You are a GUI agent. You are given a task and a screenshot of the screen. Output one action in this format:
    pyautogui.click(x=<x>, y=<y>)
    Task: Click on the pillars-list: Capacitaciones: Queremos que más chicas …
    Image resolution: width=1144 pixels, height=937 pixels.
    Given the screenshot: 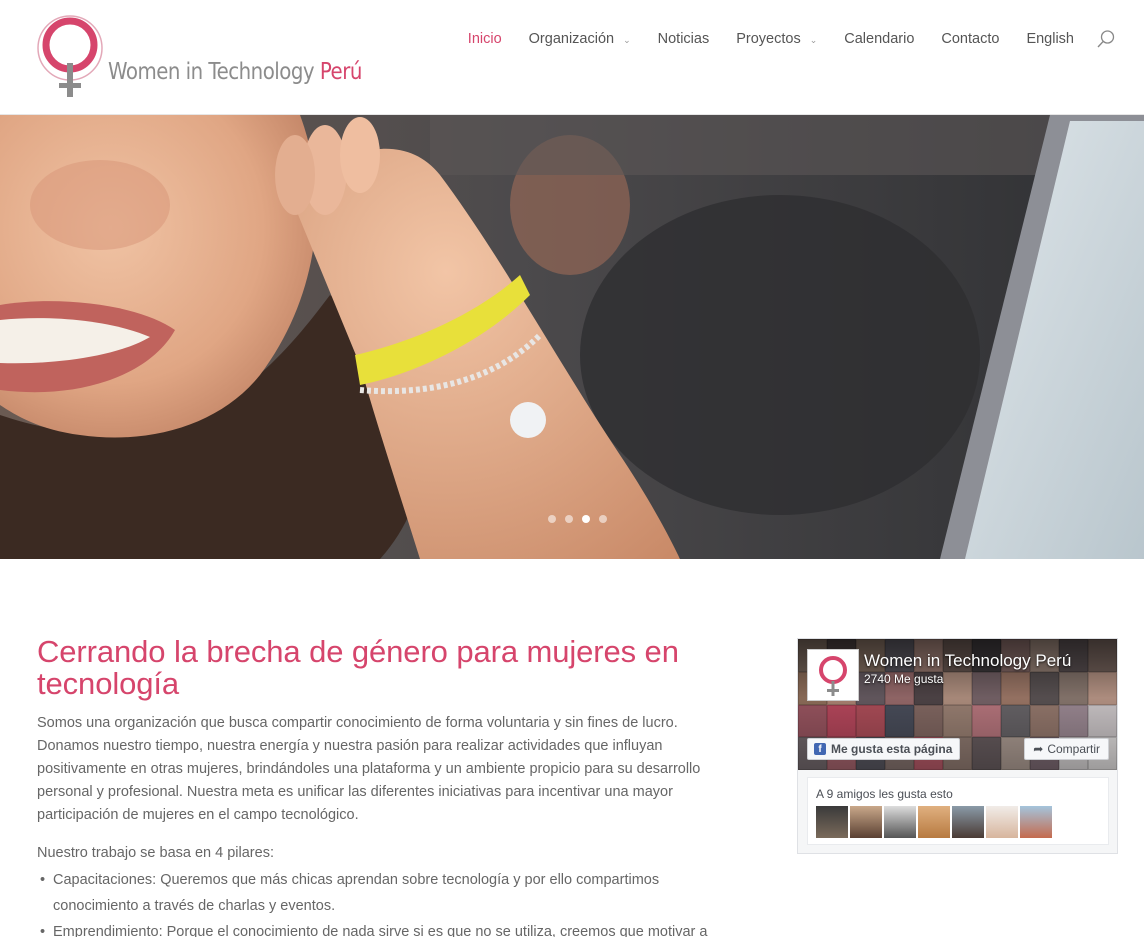 What is the action you would take?
    pyautogui.click(x=387, y=902)
    